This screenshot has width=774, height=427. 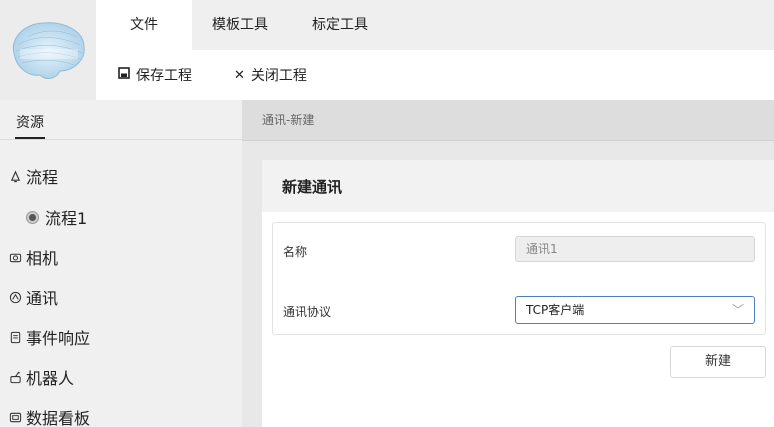 What do you see at coordinates (518, 186) in the screenshot?
I see `card-title: 新建通讯` at bounding box center [518, 186].